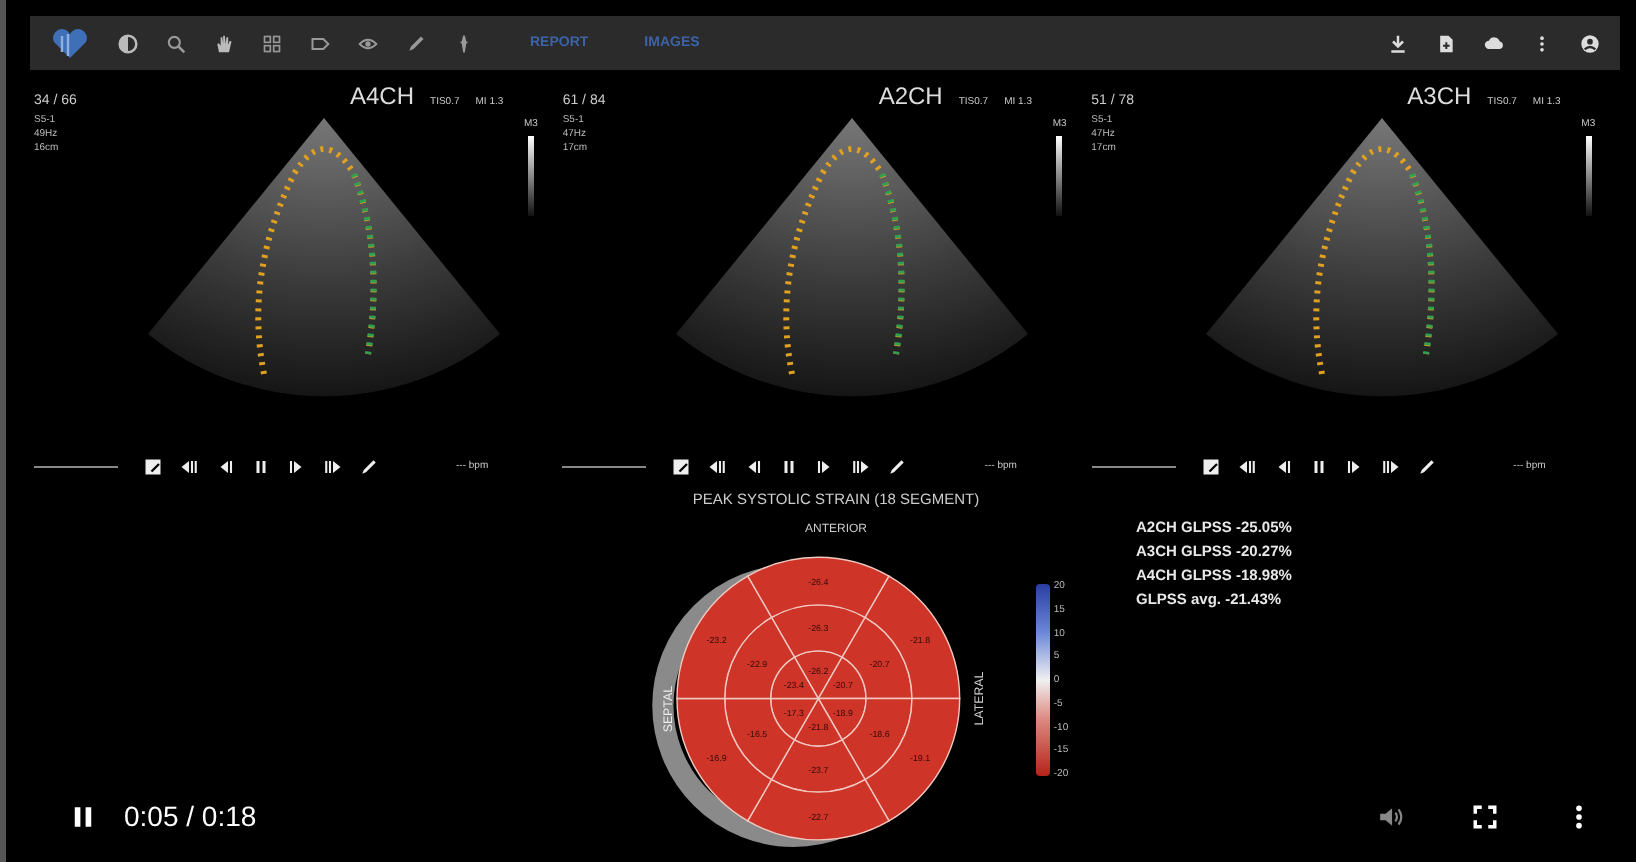 This screenshot has width=1636, height=862. What do you see at coordinates (1439, 96) in the screenshot?
I see `view-title: A3CH` at bounding box center [1439, 96].